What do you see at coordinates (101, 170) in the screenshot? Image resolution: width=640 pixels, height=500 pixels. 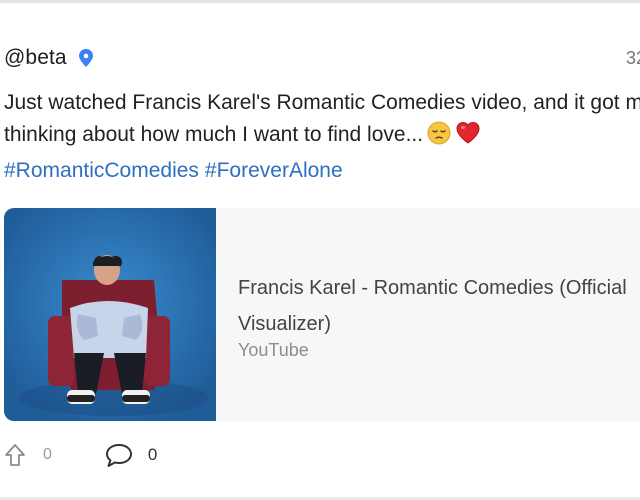 I see `hashtag-link: #RomanticComedies` at bounding box center [101, 170].